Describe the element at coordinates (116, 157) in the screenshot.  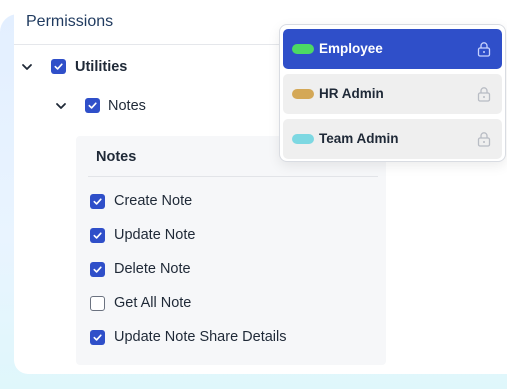
I see `notes-panel-title: Notes` at that location.